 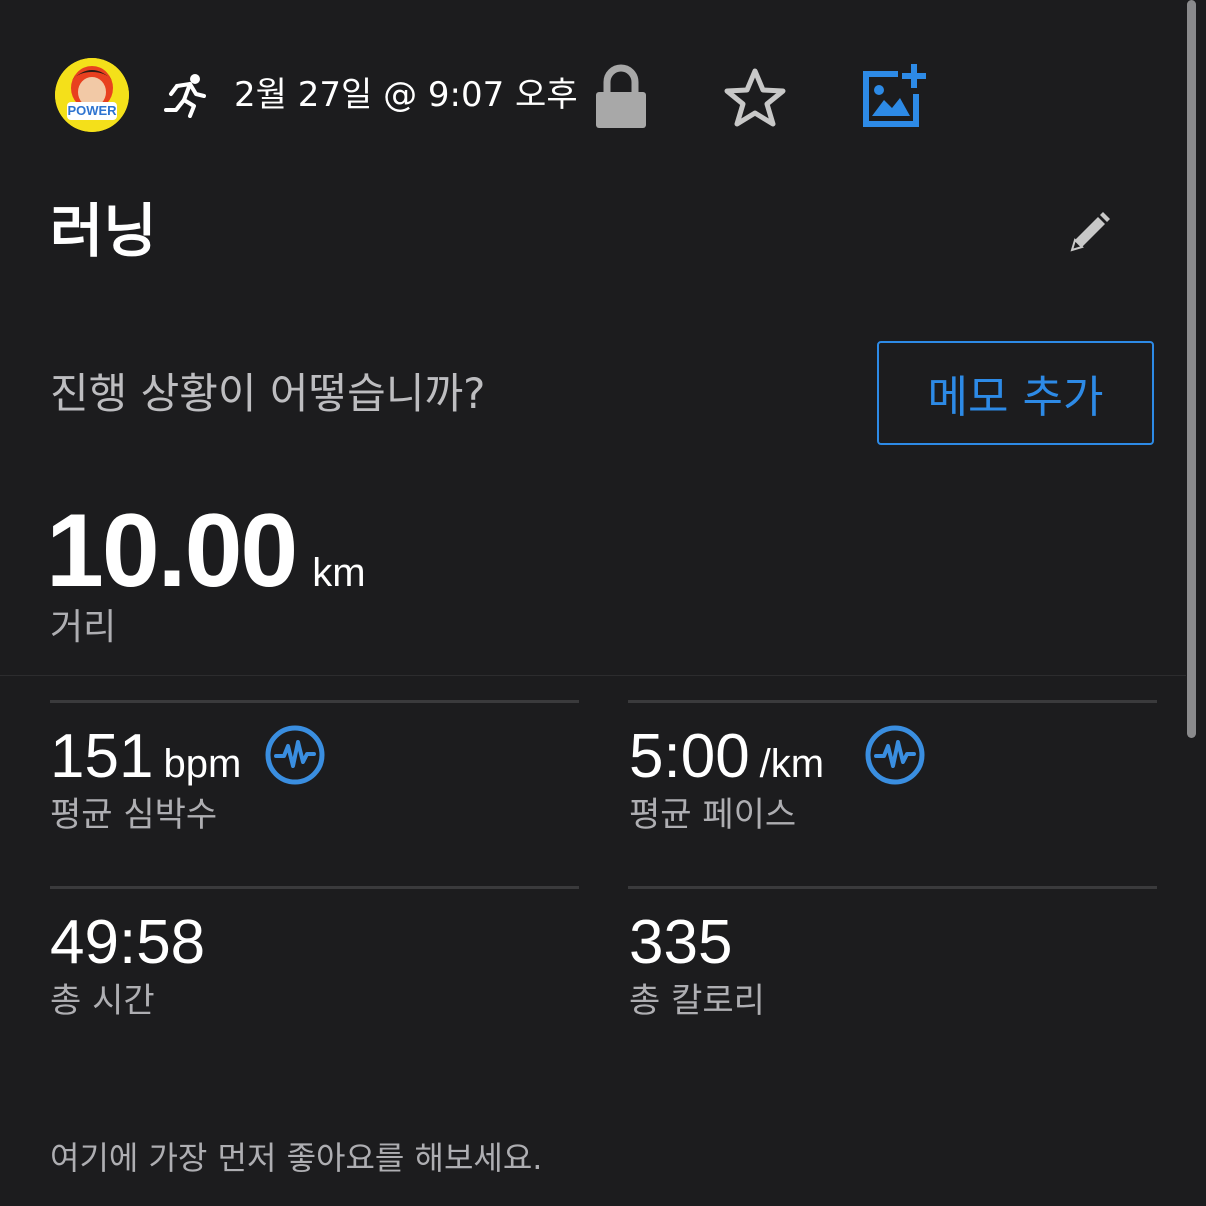 What do you see at coordinates (185, 96) in the screenshot?
I see `running-activity-icon` at bounding box center [185, 96].